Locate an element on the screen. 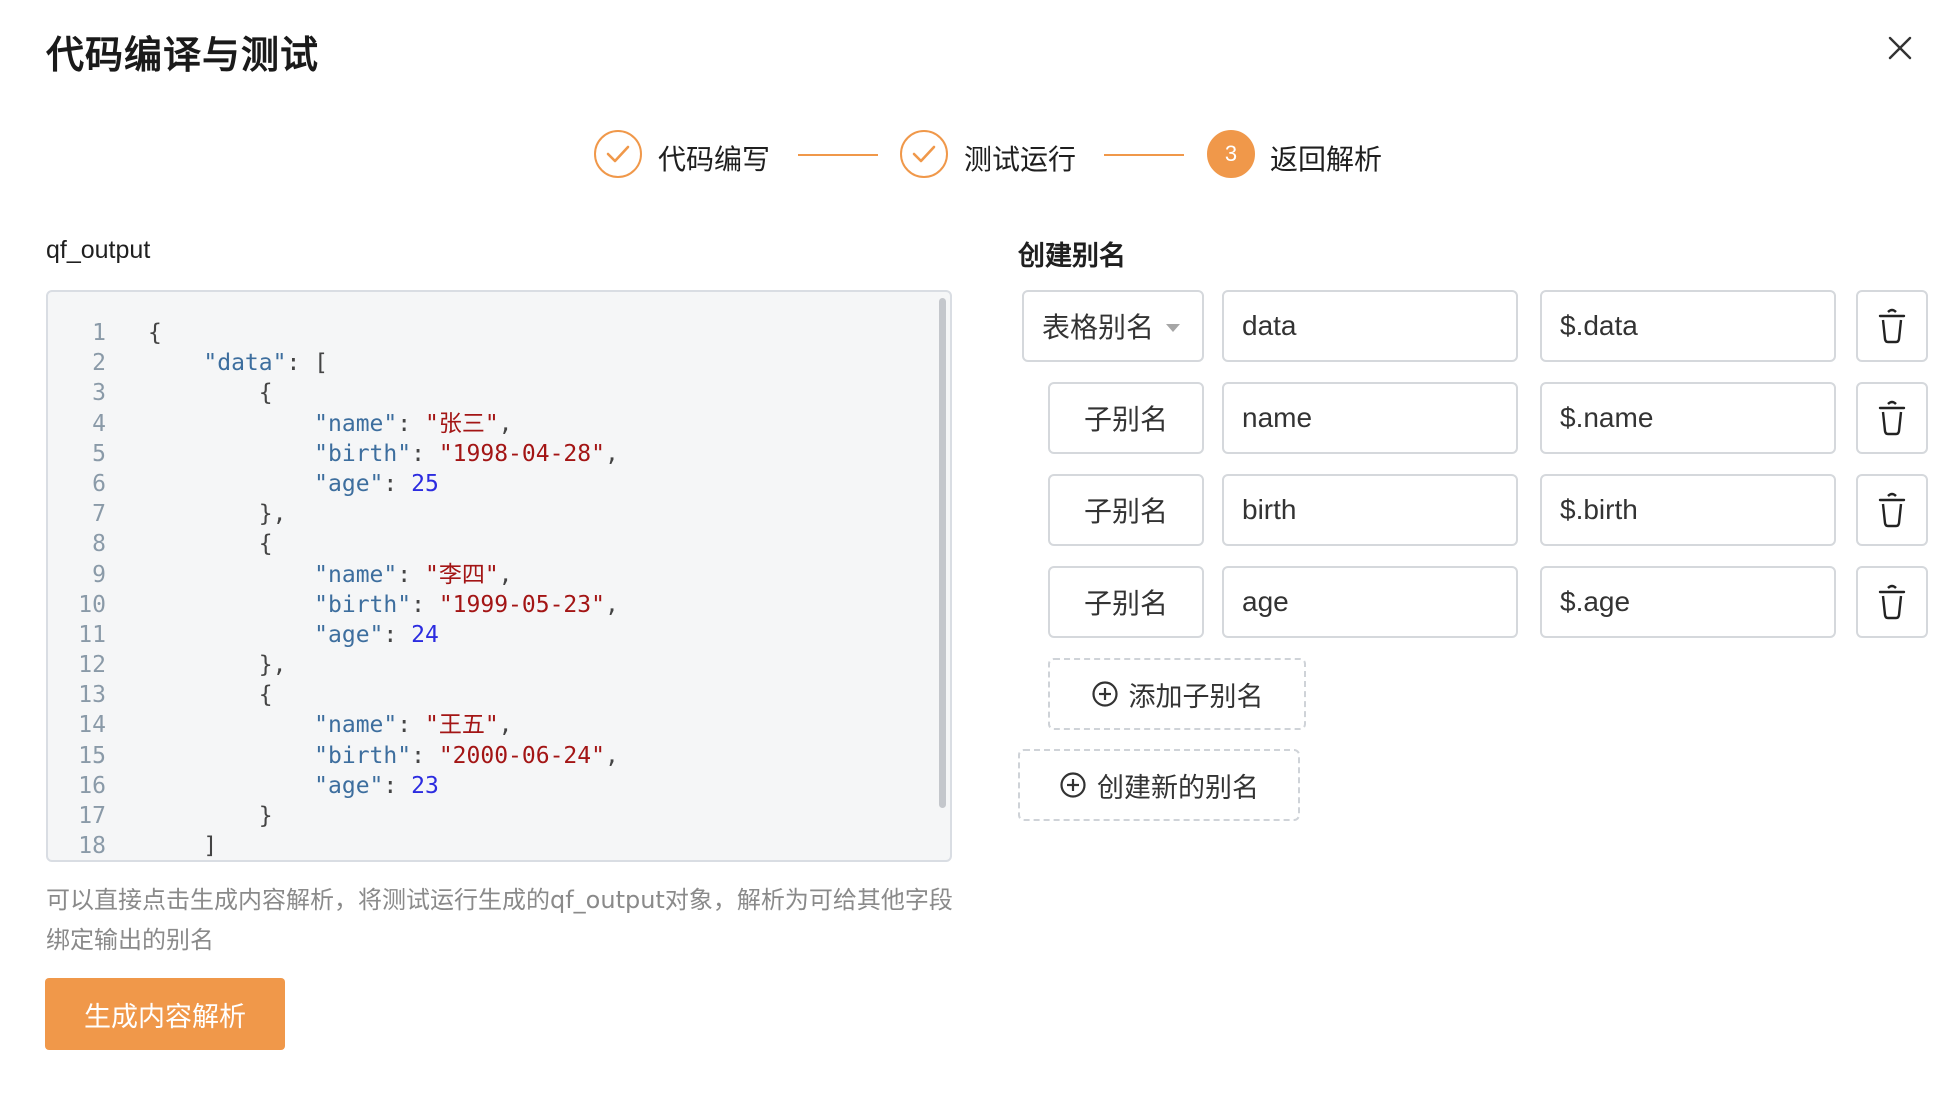 The height and width of the screenshot is (1096, 1938). line-number: 10 is located at coordinates (92, 604).